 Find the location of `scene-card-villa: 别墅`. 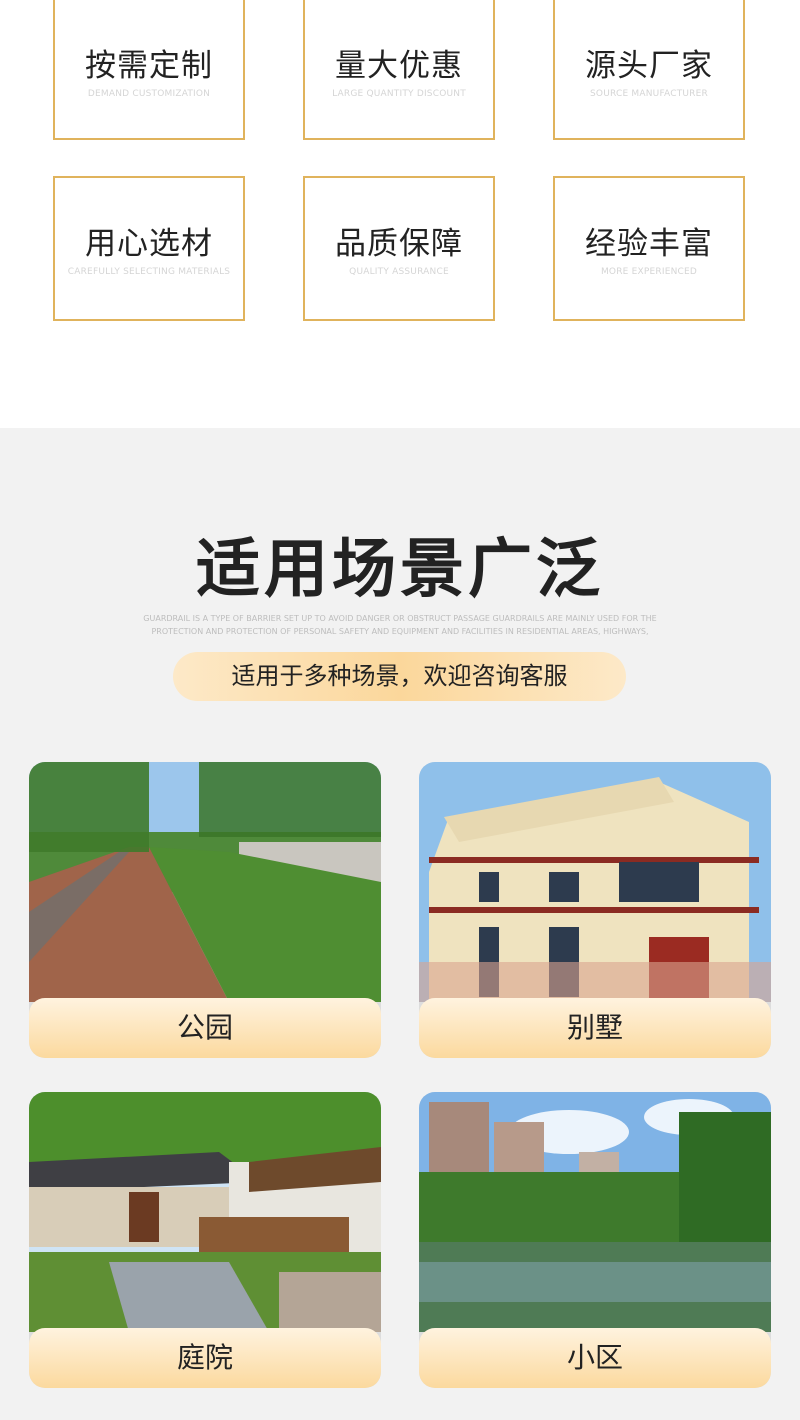

scene-card-villa: 别墅 is located at coordinates (595, 910).